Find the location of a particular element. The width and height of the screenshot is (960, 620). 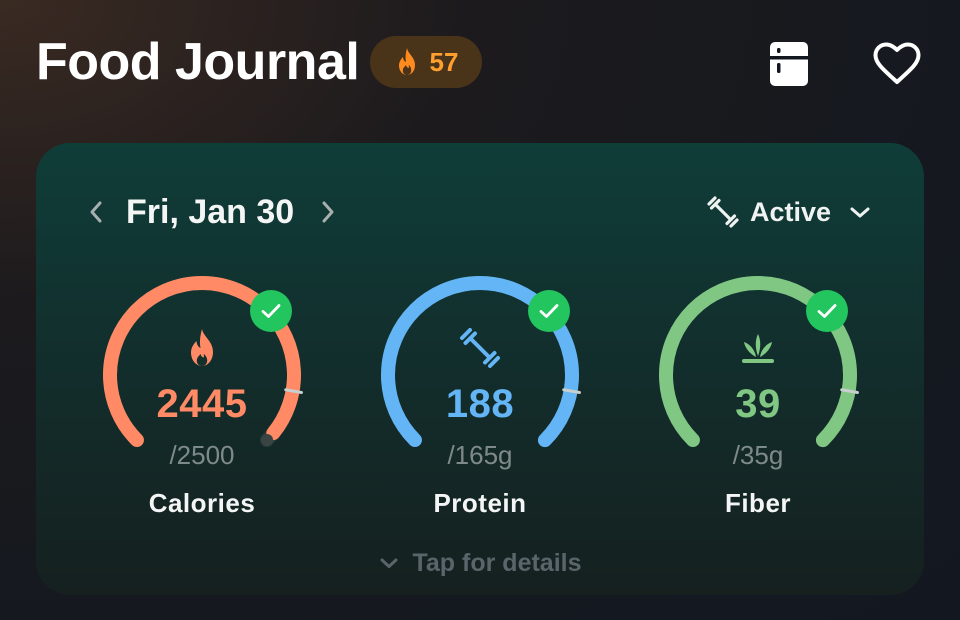

favorites-button is located at coordinates (897, 64).